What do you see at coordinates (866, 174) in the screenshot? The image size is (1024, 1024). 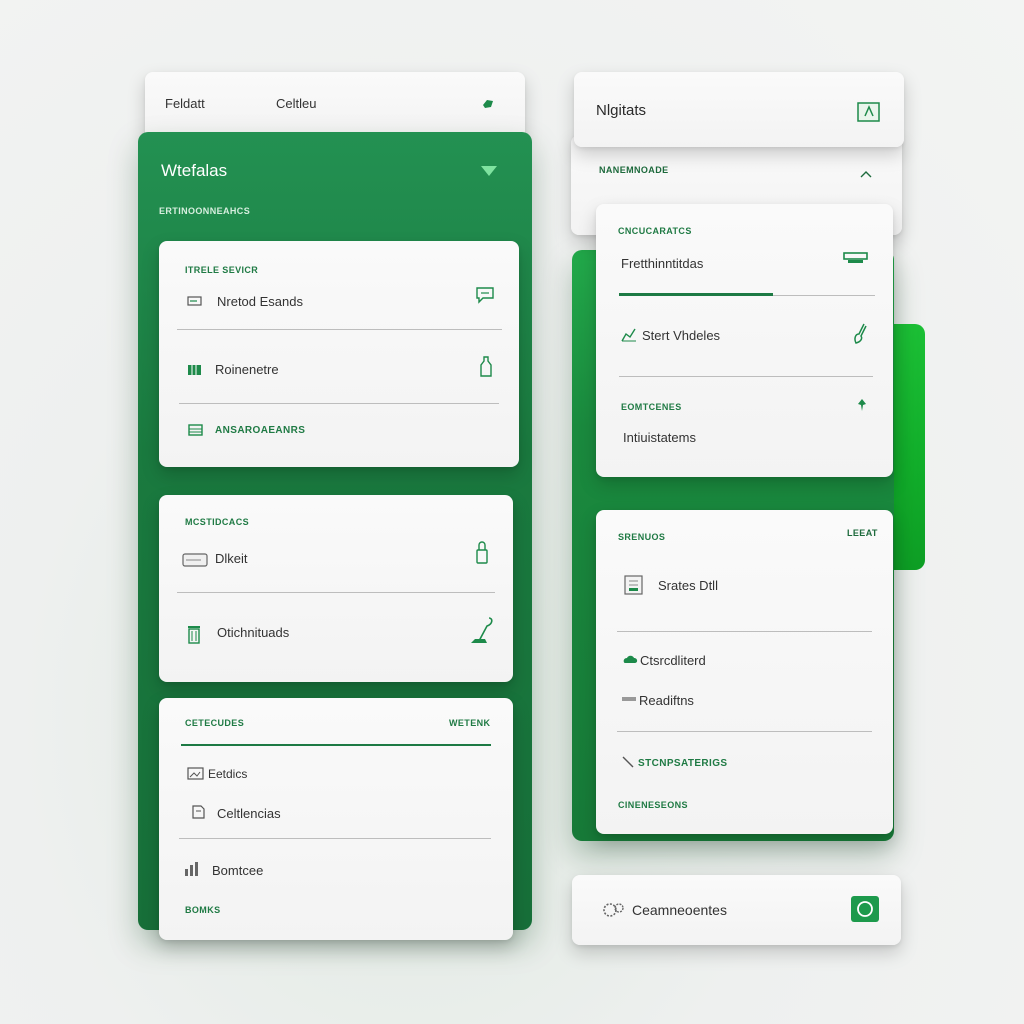 I see `chevron-up-icon` at bounding box center [866, 174].